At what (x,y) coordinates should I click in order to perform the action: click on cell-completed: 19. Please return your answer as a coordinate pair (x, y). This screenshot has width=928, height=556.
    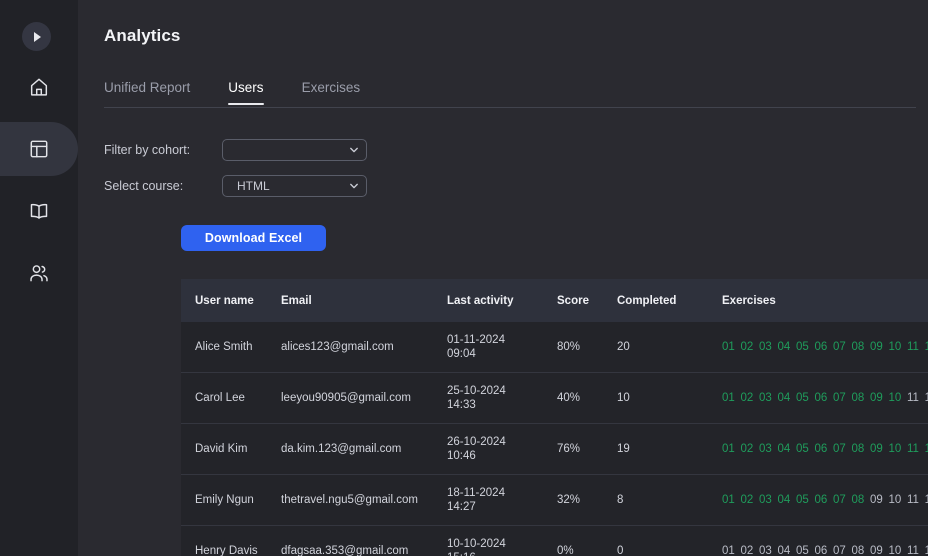
    Looking at the image, I should click on (669, 449).